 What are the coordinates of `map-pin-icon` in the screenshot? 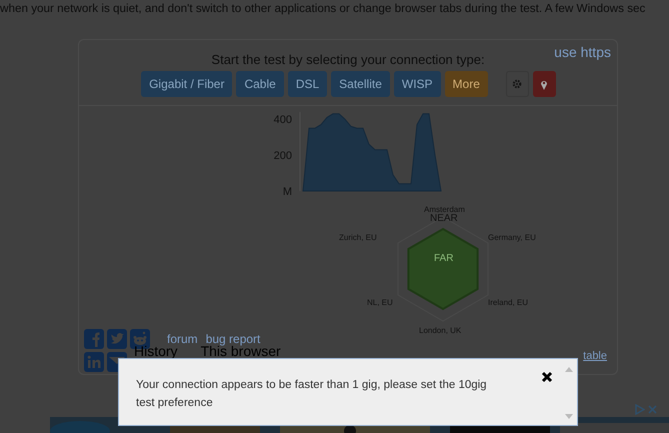 It's located at (544, 84).